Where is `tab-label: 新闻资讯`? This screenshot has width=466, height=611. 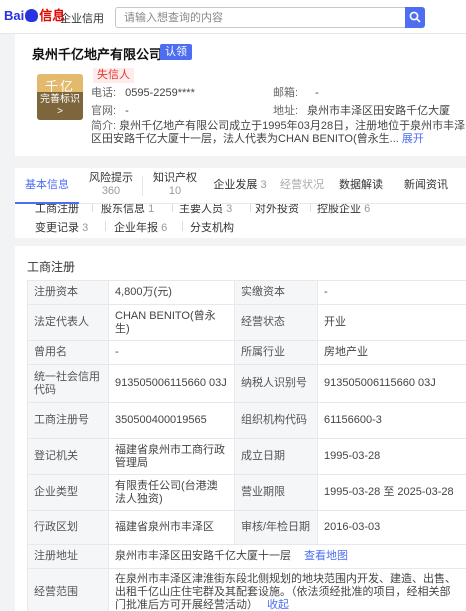 tab-label: 新闻资讯 is located at coordinates (426, 185).